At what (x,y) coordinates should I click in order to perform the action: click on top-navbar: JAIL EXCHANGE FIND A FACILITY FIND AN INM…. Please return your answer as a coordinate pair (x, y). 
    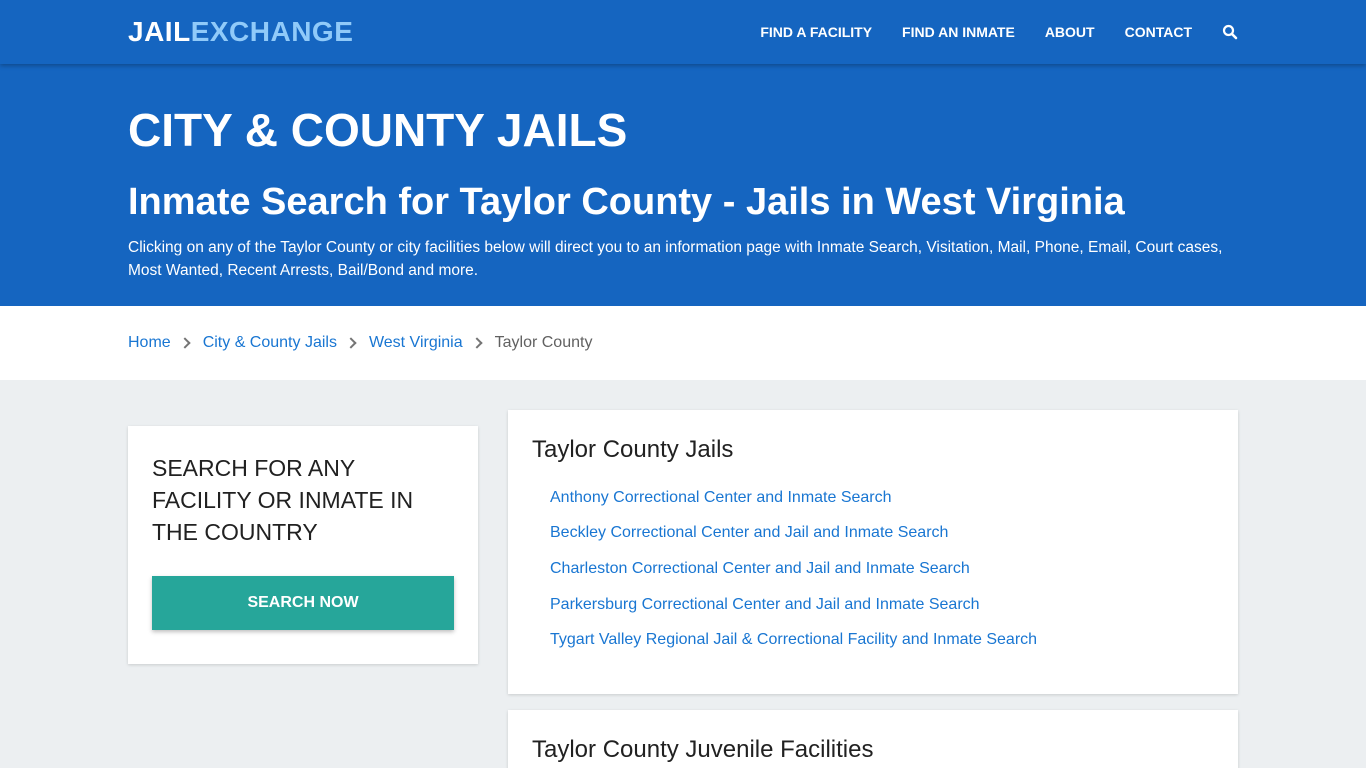
    Looking at the image, I should click on (683, 32).